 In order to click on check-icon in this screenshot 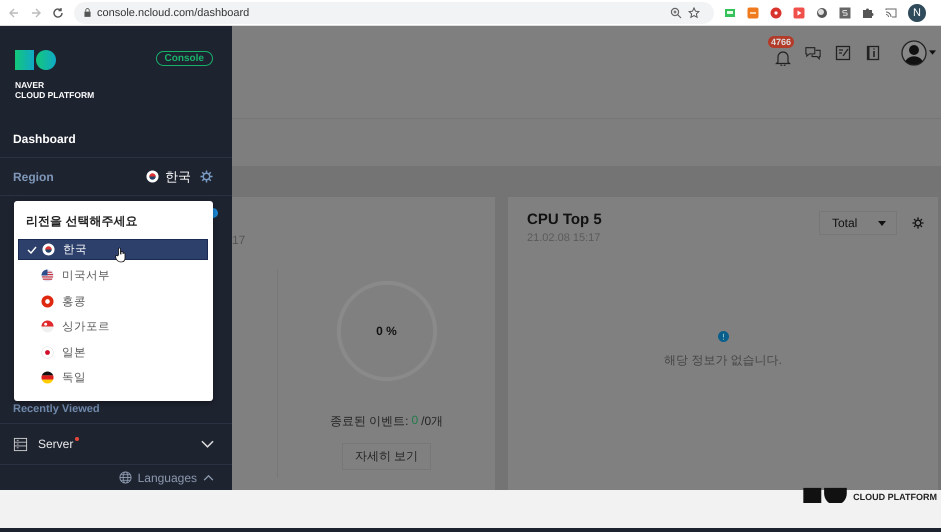, I will do `click(32, 250)`.